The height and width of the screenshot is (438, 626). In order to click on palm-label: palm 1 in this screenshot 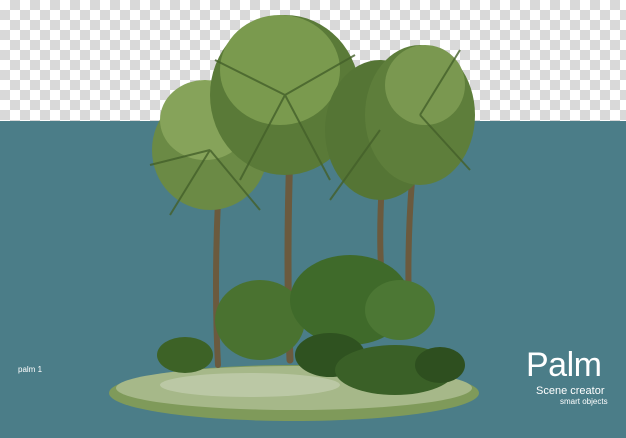, I will do `click(30, 369)`.